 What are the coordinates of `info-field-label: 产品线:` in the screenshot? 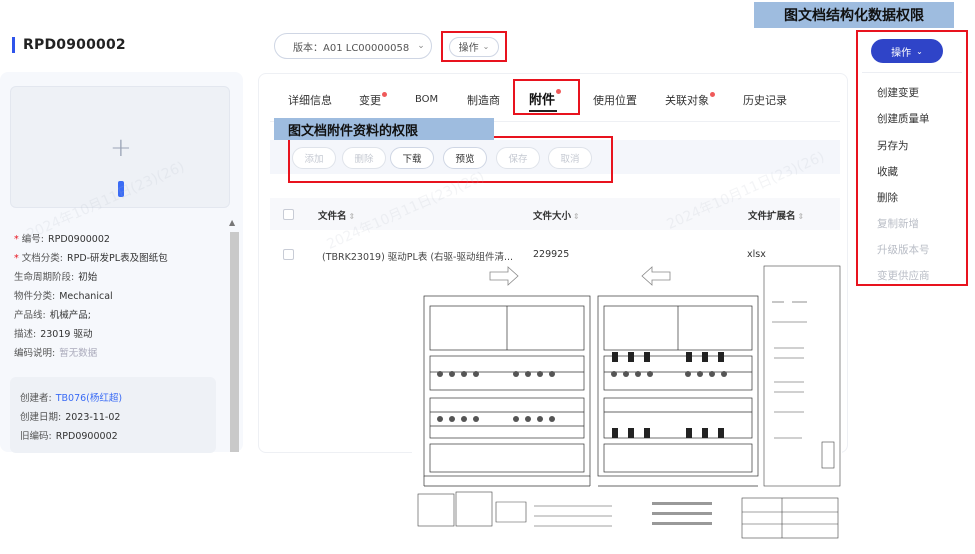 It's located at (30, 315).